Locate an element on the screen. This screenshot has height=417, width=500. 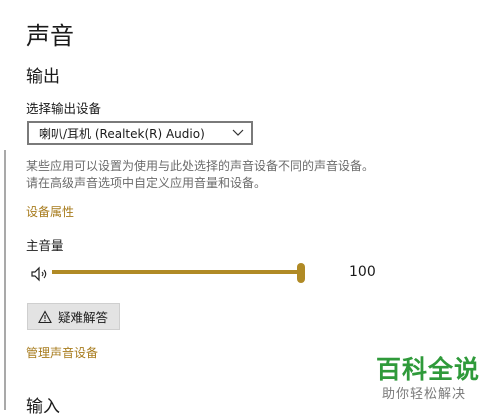
output-section-heading: 输出 is located at coordinates (43, 77).